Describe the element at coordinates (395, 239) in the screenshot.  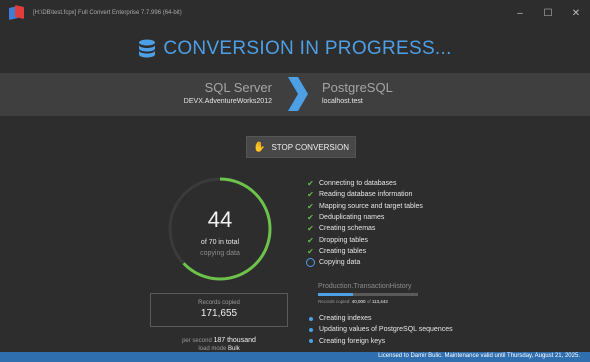
I see `step-item: ✔ Dropping tables` at that location.